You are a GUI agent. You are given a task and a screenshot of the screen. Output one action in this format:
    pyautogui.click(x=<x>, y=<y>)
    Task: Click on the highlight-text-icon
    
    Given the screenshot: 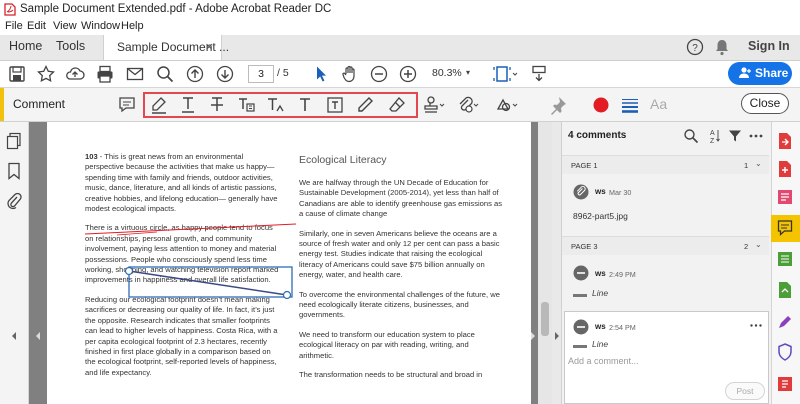 What is the action you would take?
    pyautogui.click(x=159, y=105)
    